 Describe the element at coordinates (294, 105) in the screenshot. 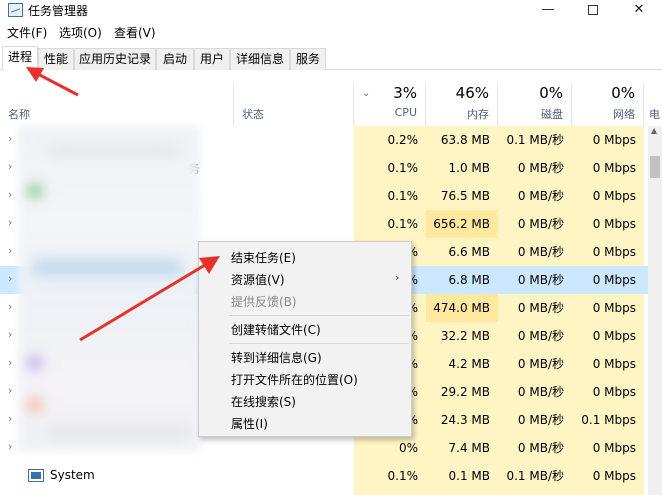

I see `column-status: 状态` at that location.